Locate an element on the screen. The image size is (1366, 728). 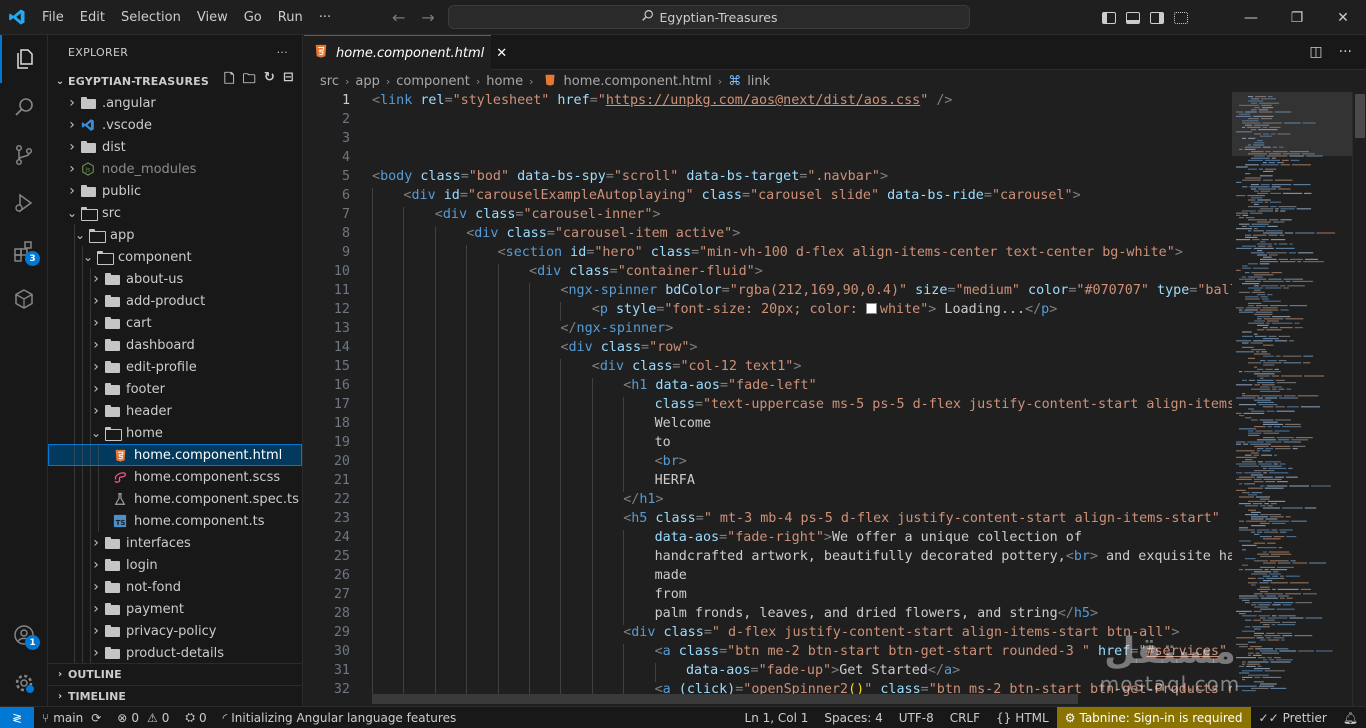
breadcrumb-item: home.component.html is located at coordinates (638, 81).